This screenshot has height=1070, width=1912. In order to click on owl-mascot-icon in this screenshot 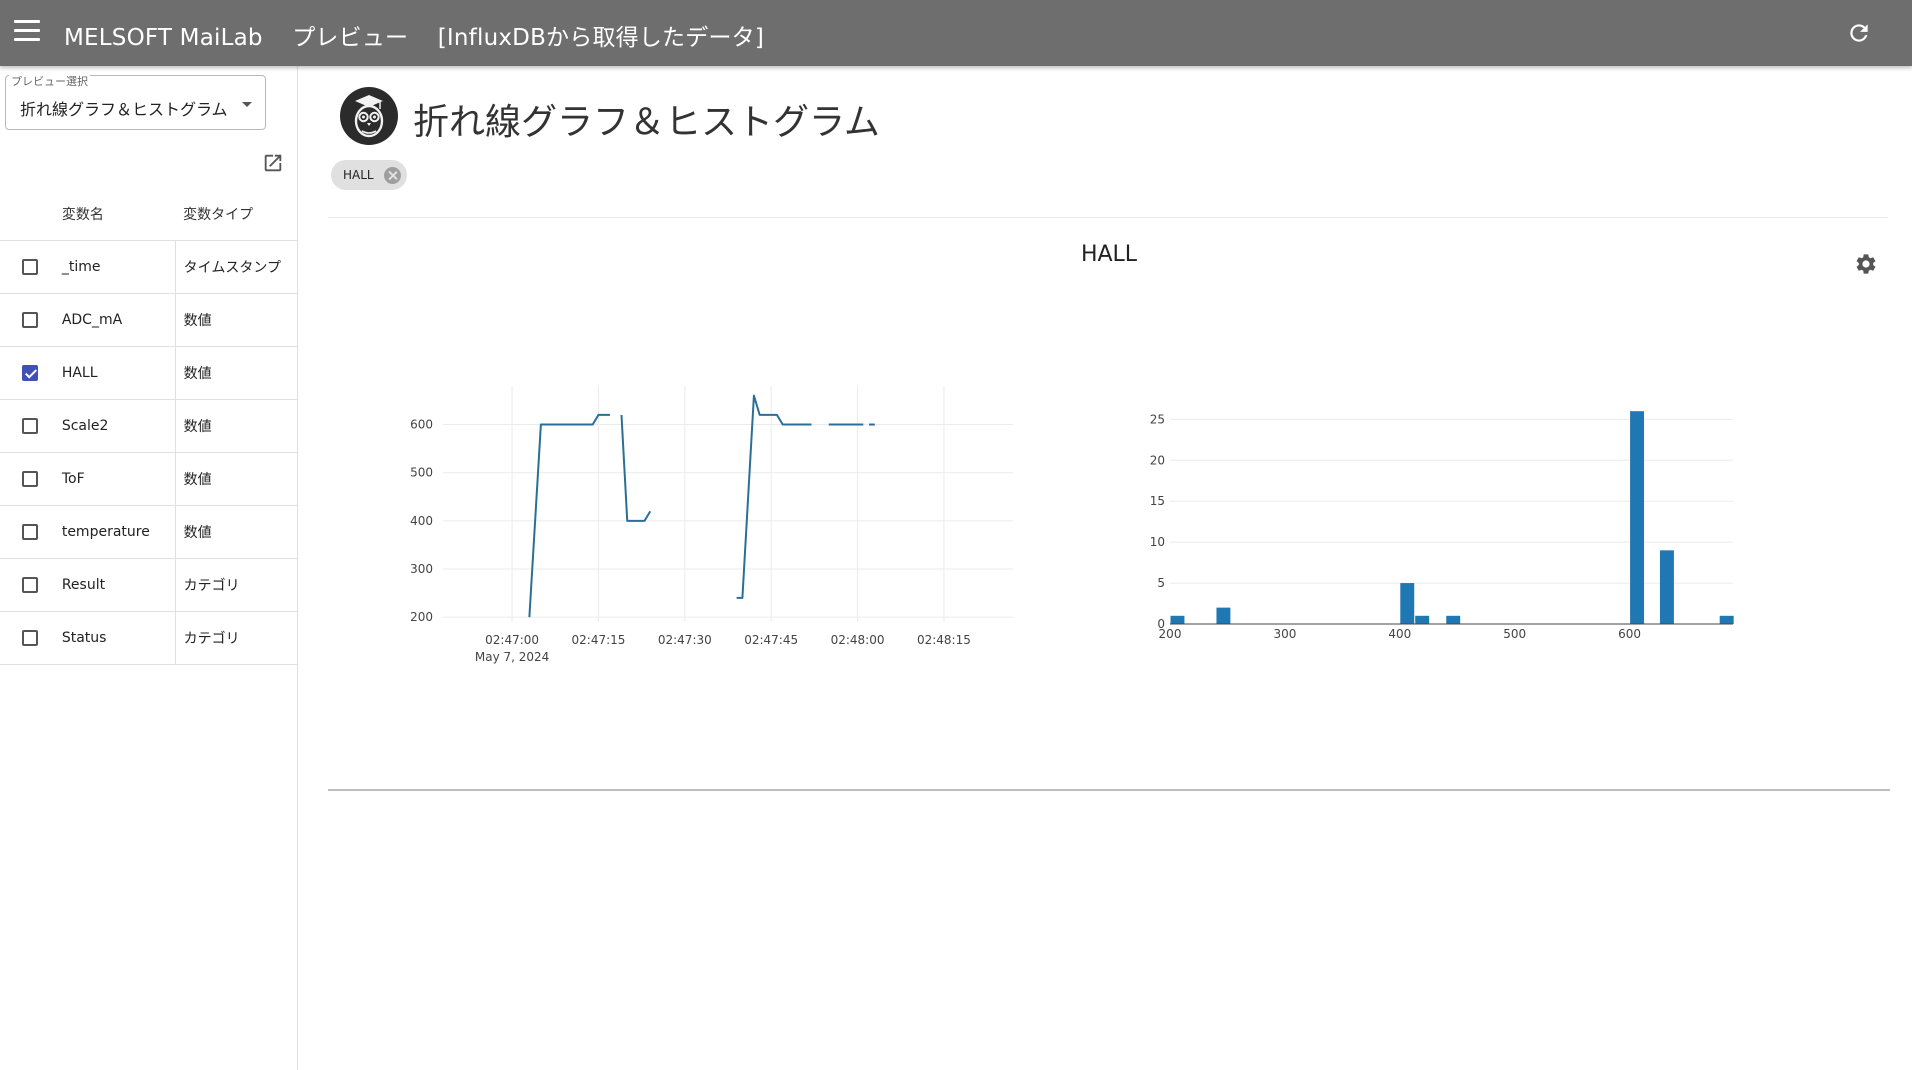, I will do `click(369, 116)`.